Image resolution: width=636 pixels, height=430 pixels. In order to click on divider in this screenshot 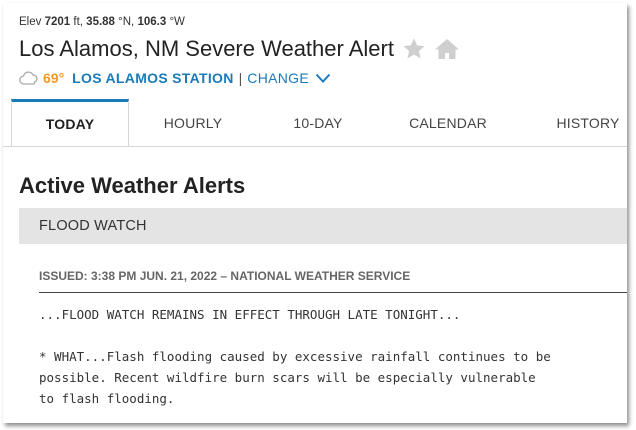, I will do `click(333, 292)`.